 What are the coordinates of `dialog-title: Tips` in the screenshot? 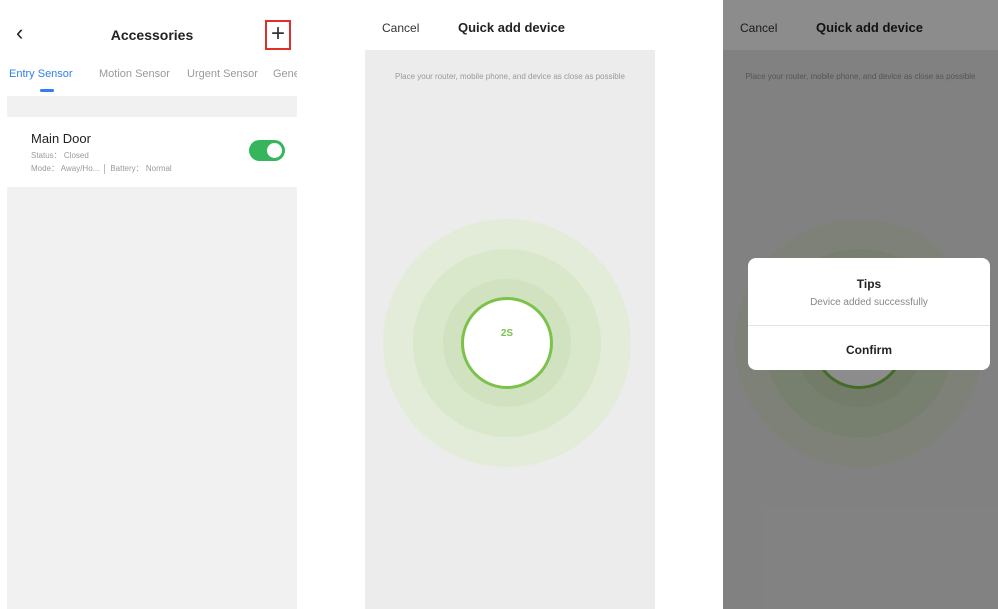 It's located at (869, 284).